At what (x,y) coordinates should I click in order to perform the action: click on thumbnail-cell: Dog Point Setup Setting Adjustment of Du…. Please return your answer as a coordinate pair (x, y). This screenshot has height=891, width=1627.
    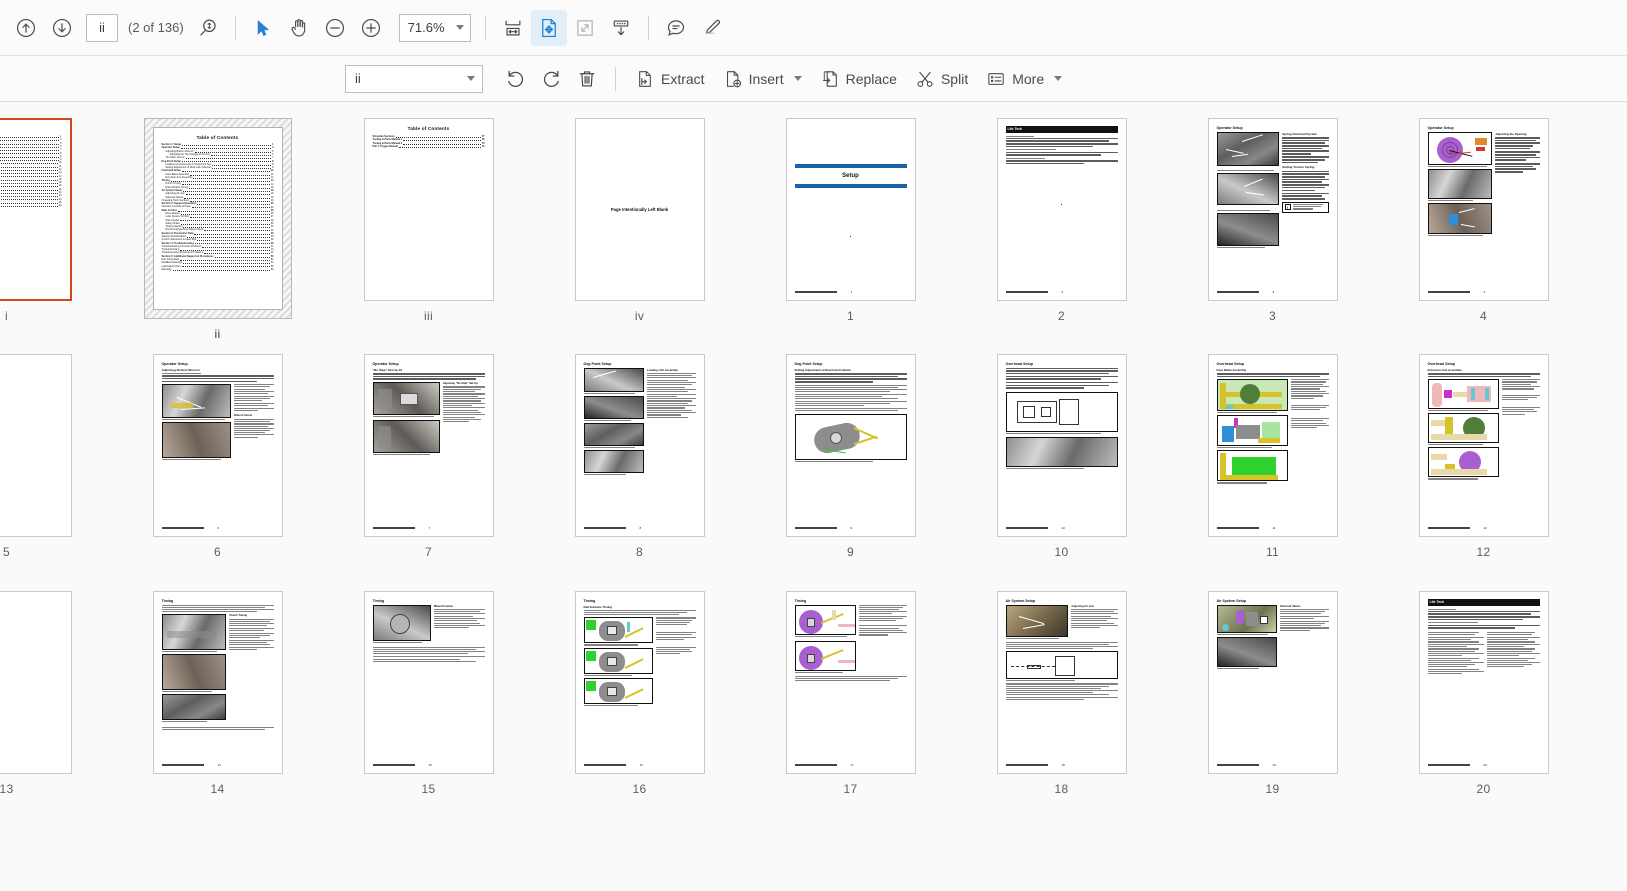
    Looking at the image, I should click on (850, 456).